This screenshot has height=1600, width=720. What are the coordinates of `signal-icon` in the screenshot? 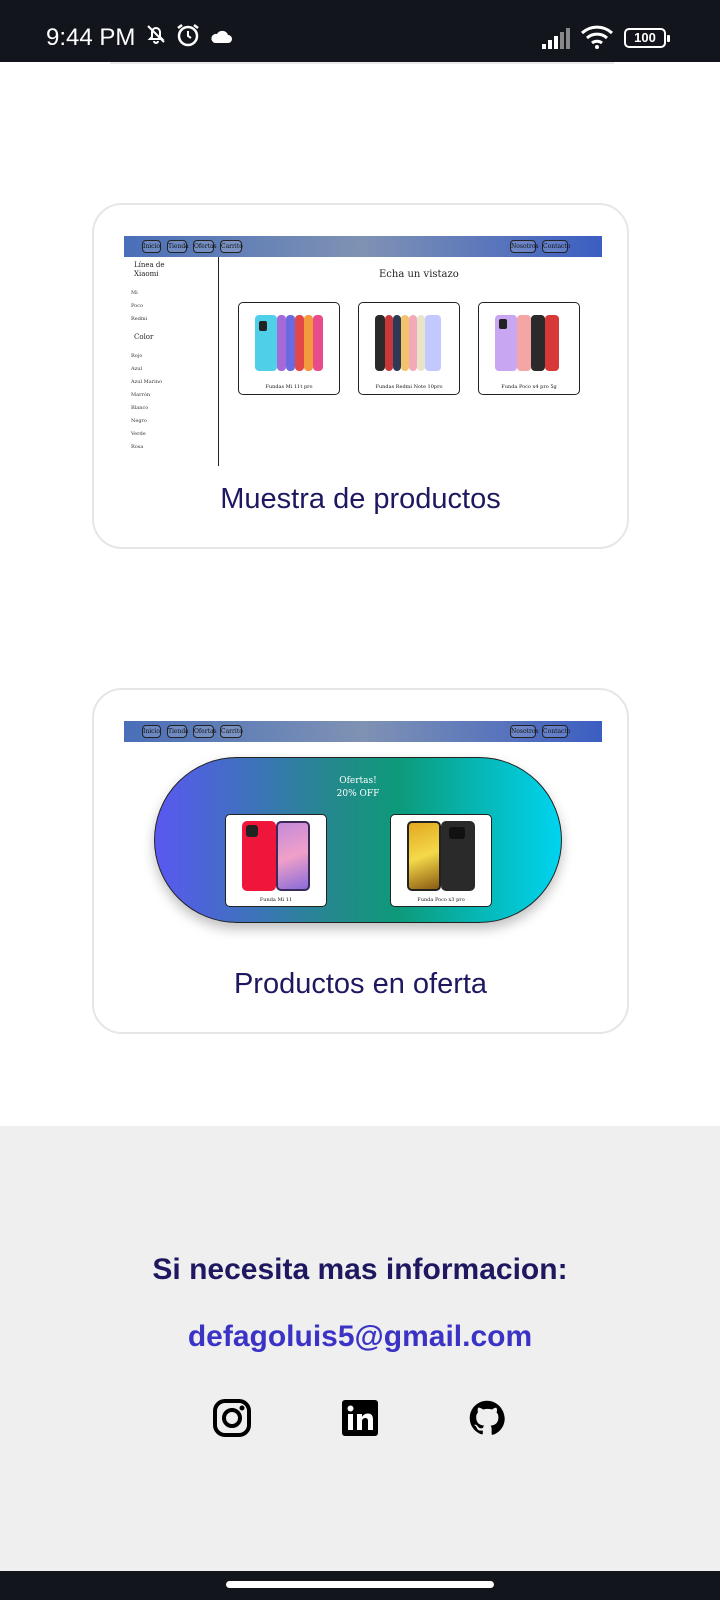 It's located at (556, 38).